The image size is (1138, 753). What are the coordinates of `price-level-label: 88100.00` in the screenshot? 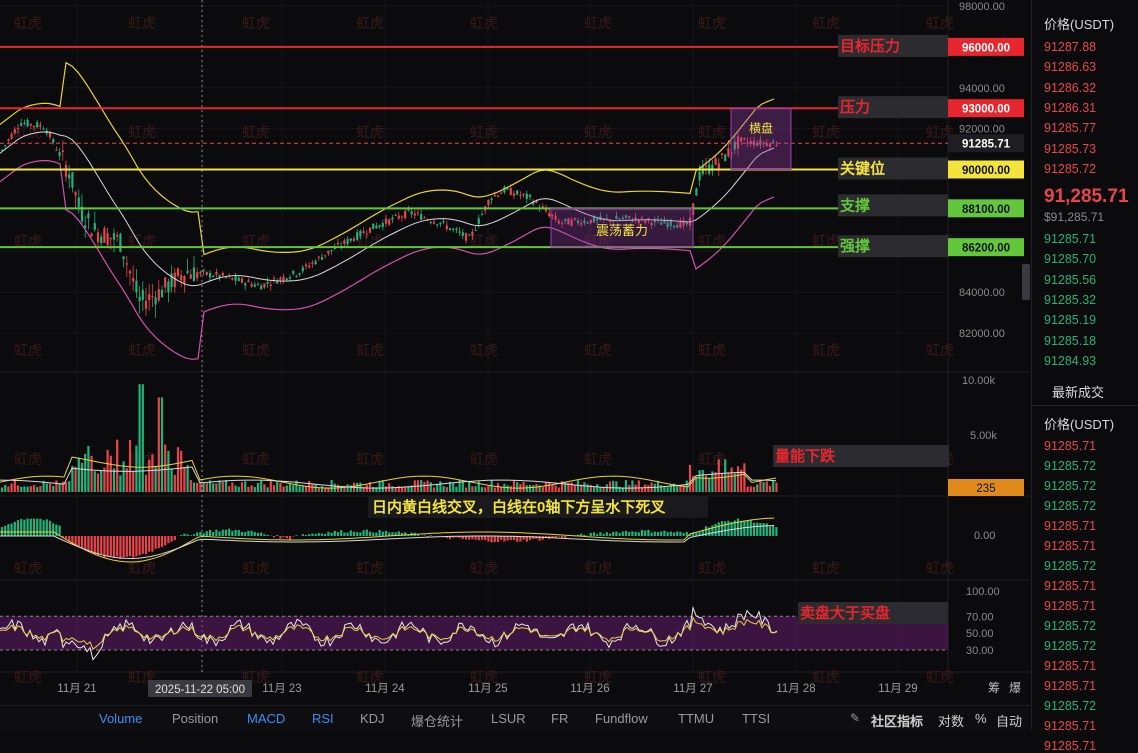 It's located at (986, 210).